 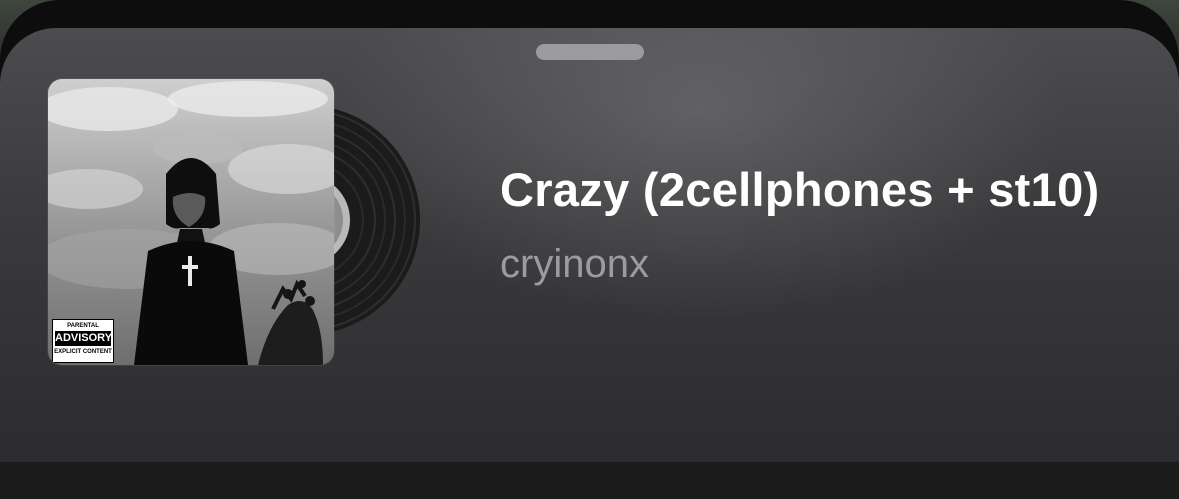 I want to click on artist-name: cryinonx, so click(x=574, y=264).